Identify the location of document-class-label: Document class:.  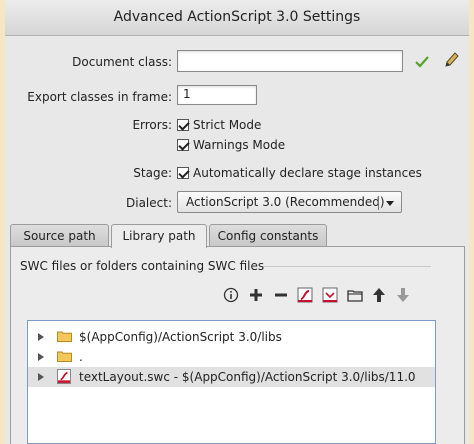
(122, 62).